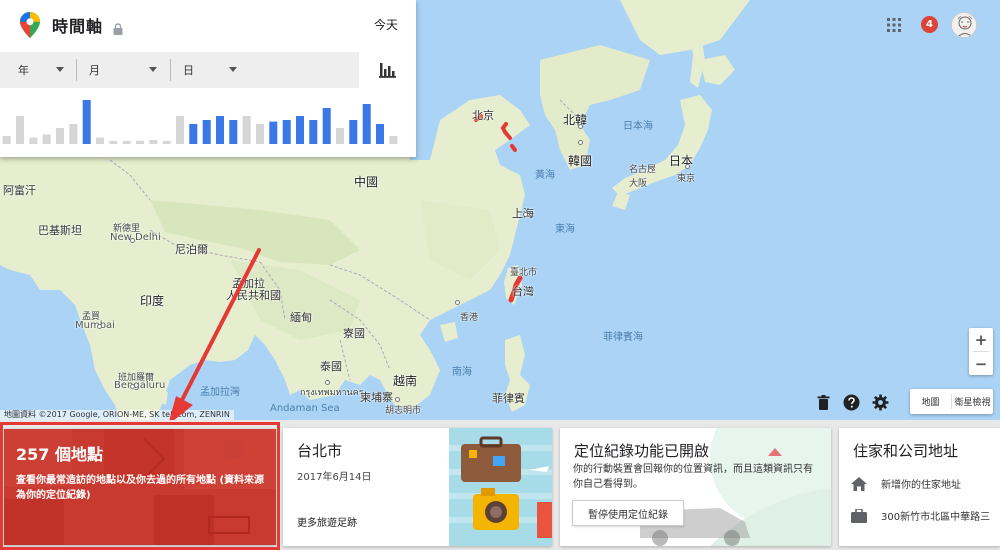 The height and width of the screenshot is (550, 1000). Describe the element at coordinates (642, 451) in the screenshot. I see `location-history-title: 定位紀錄功能已開啟` at that location.